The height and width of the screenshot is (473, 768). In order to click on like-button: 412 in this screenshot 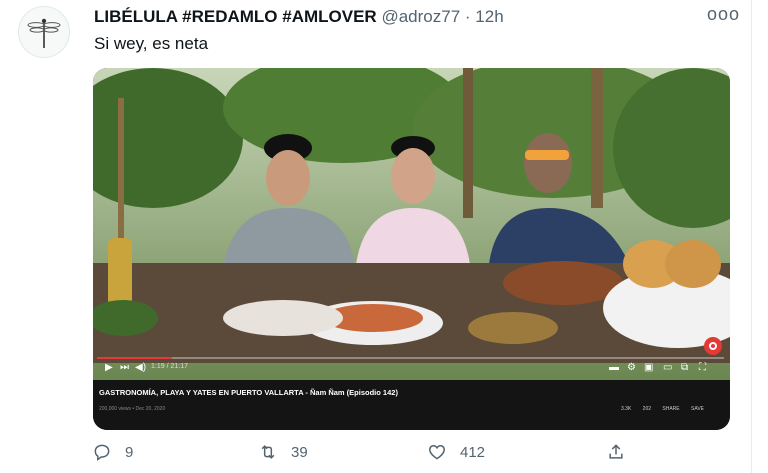, I will do `click(456, 452)`.